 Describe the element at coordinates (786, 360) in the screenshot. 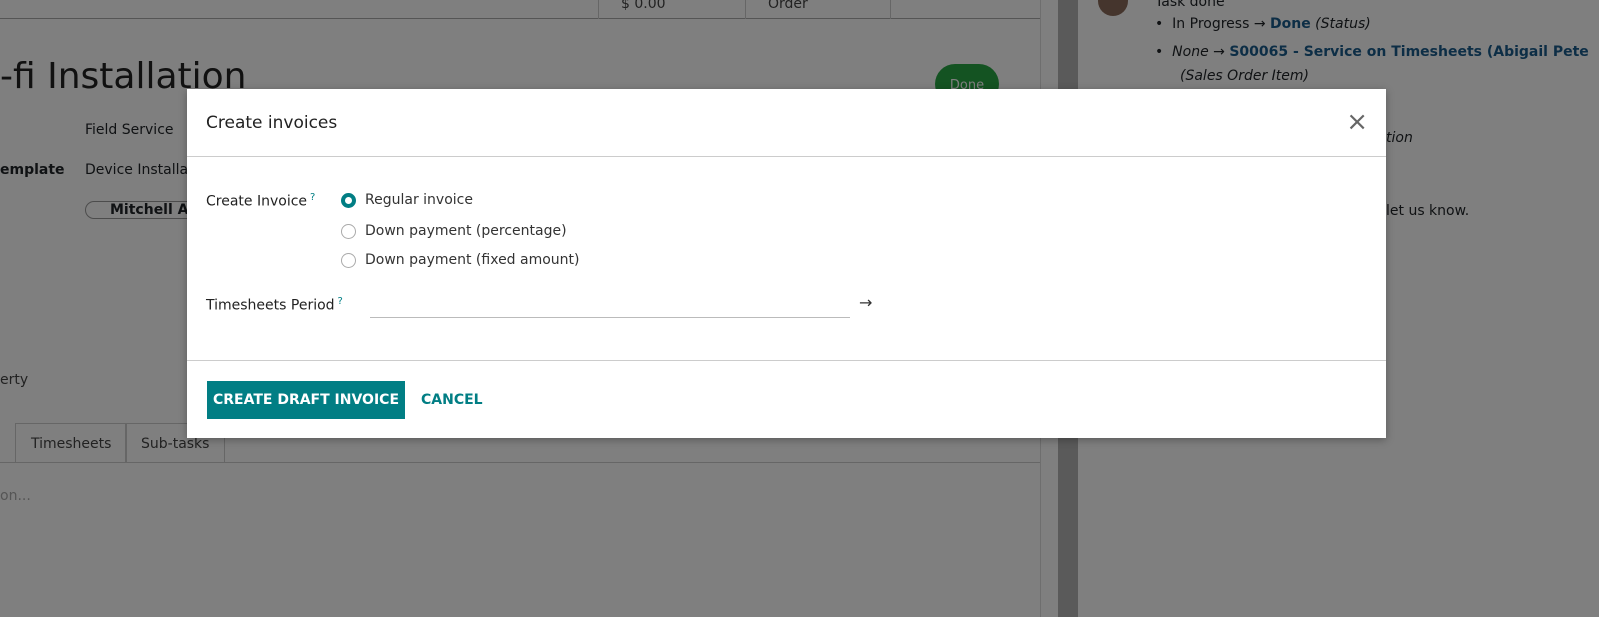

I see `dialog-footer-divider` at that location.